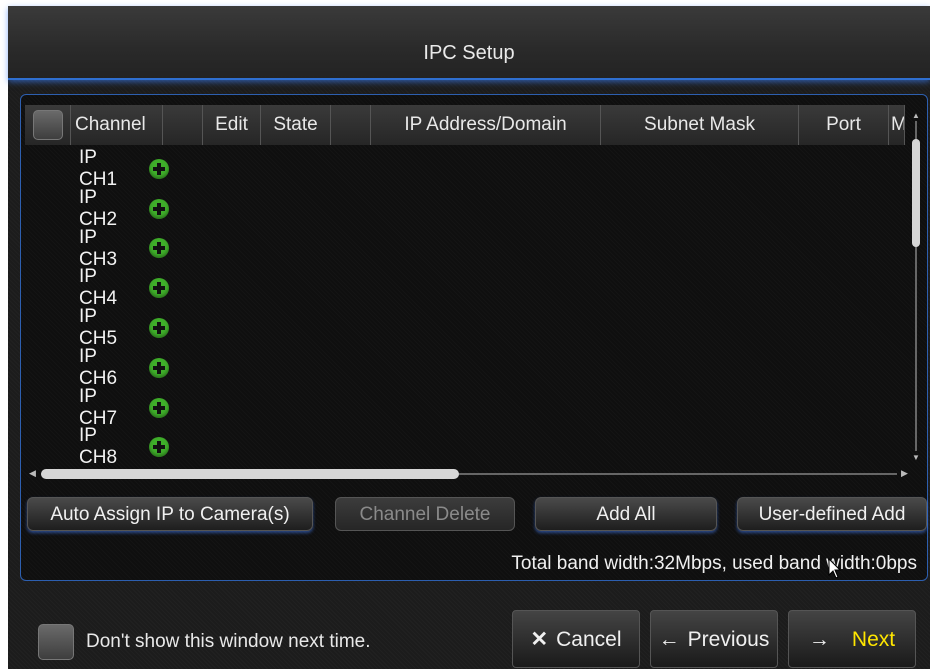 The height and width of the screenshot is (669, 930). I want to click on x-icon: ✕, so click(539, 639).